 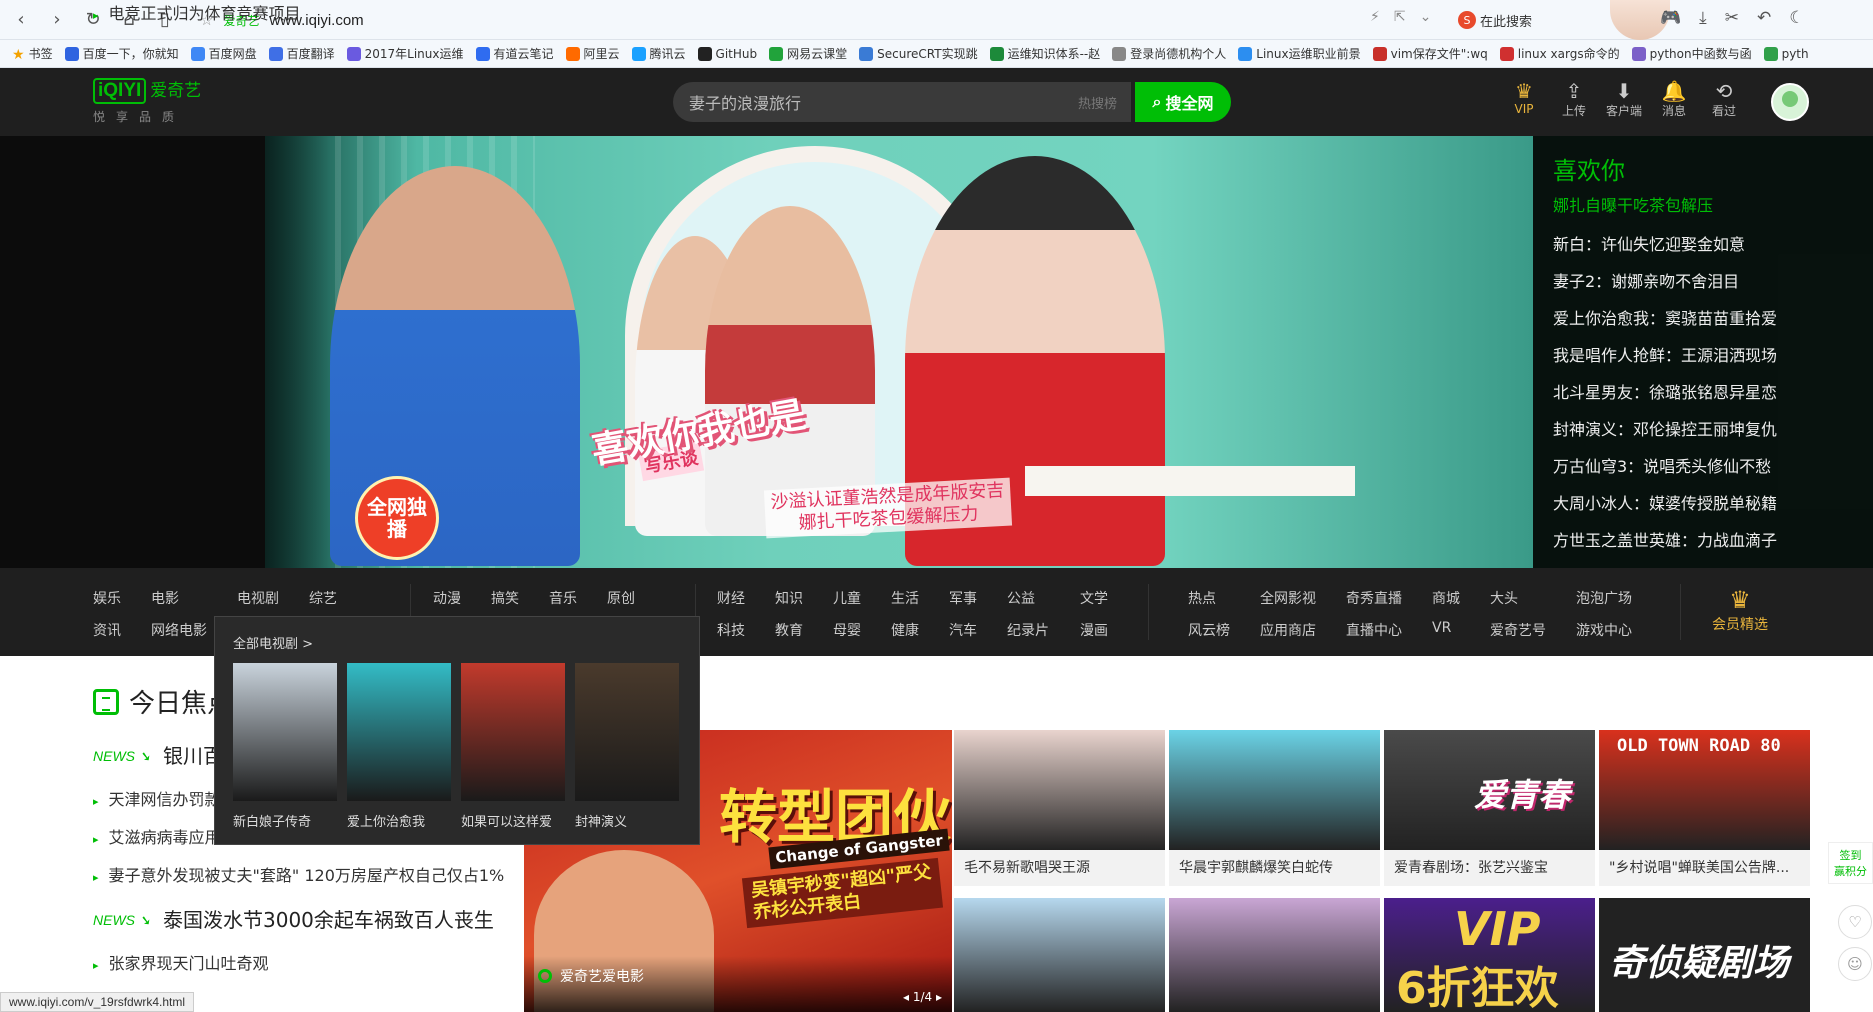 What do you see at coordinates (179, 630) in the screenshot?
I see `category-link: 网络电影` at bounding box center [179, 630].